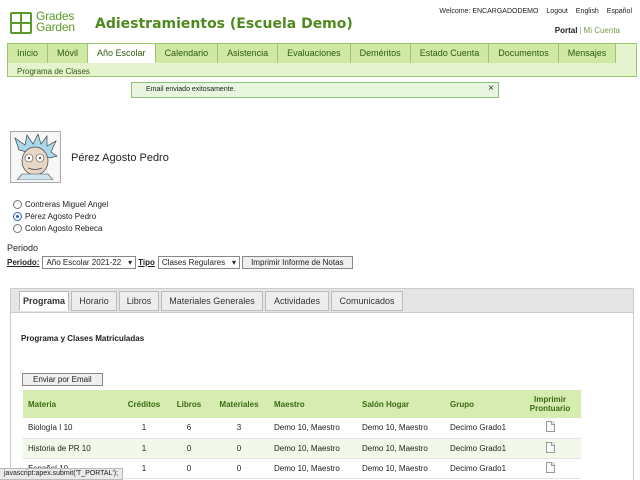 Image resolution: width=640 pixels, height=480 pixels. I want to click on app-title: Adiestramientos (Escuela Demo), so click(224, 24).